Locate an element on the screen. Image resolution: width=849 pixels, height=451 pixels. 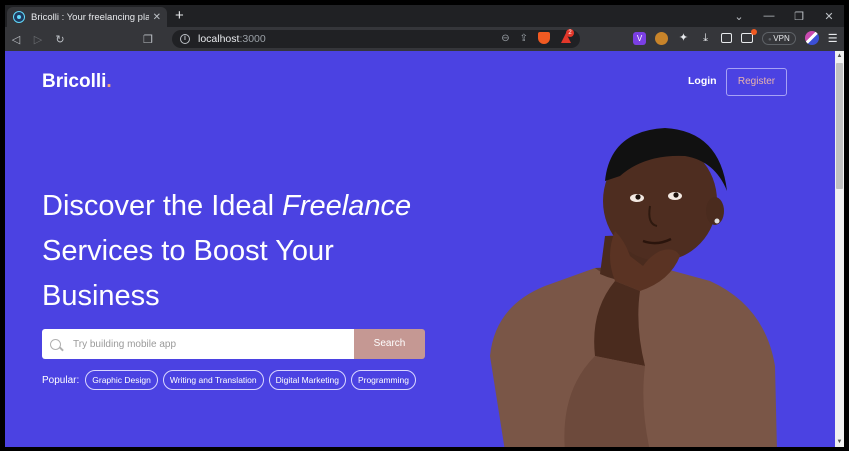
close-window-button: ✕ is located at coordinates (829, 16).